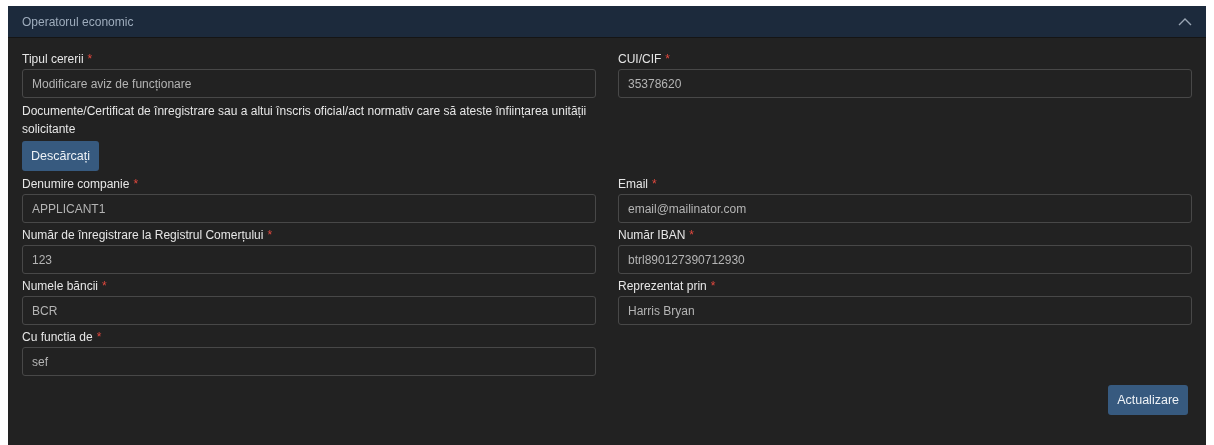 This screenshot has height=445, width=1214. Describe the element at coordinates (309, 208) in the screenshot. I see `input-field: APPLICANT1` at that location.